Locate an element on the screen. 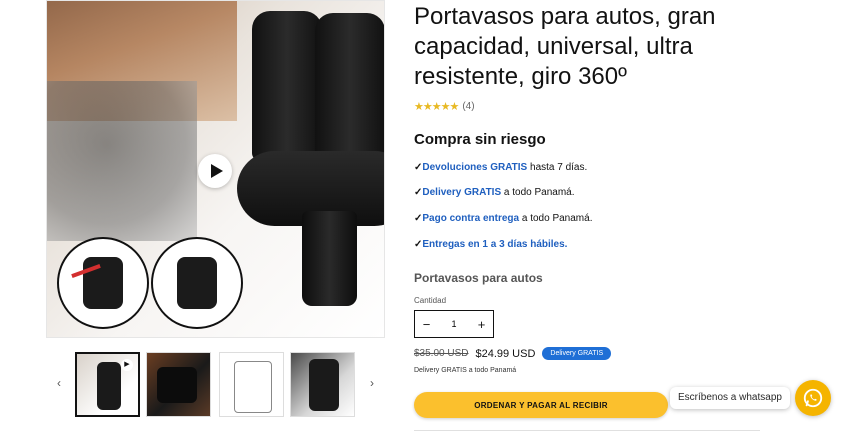 The width and height of the screenshot is (860, 435). quantity-input is located at coordinates (454, 324).